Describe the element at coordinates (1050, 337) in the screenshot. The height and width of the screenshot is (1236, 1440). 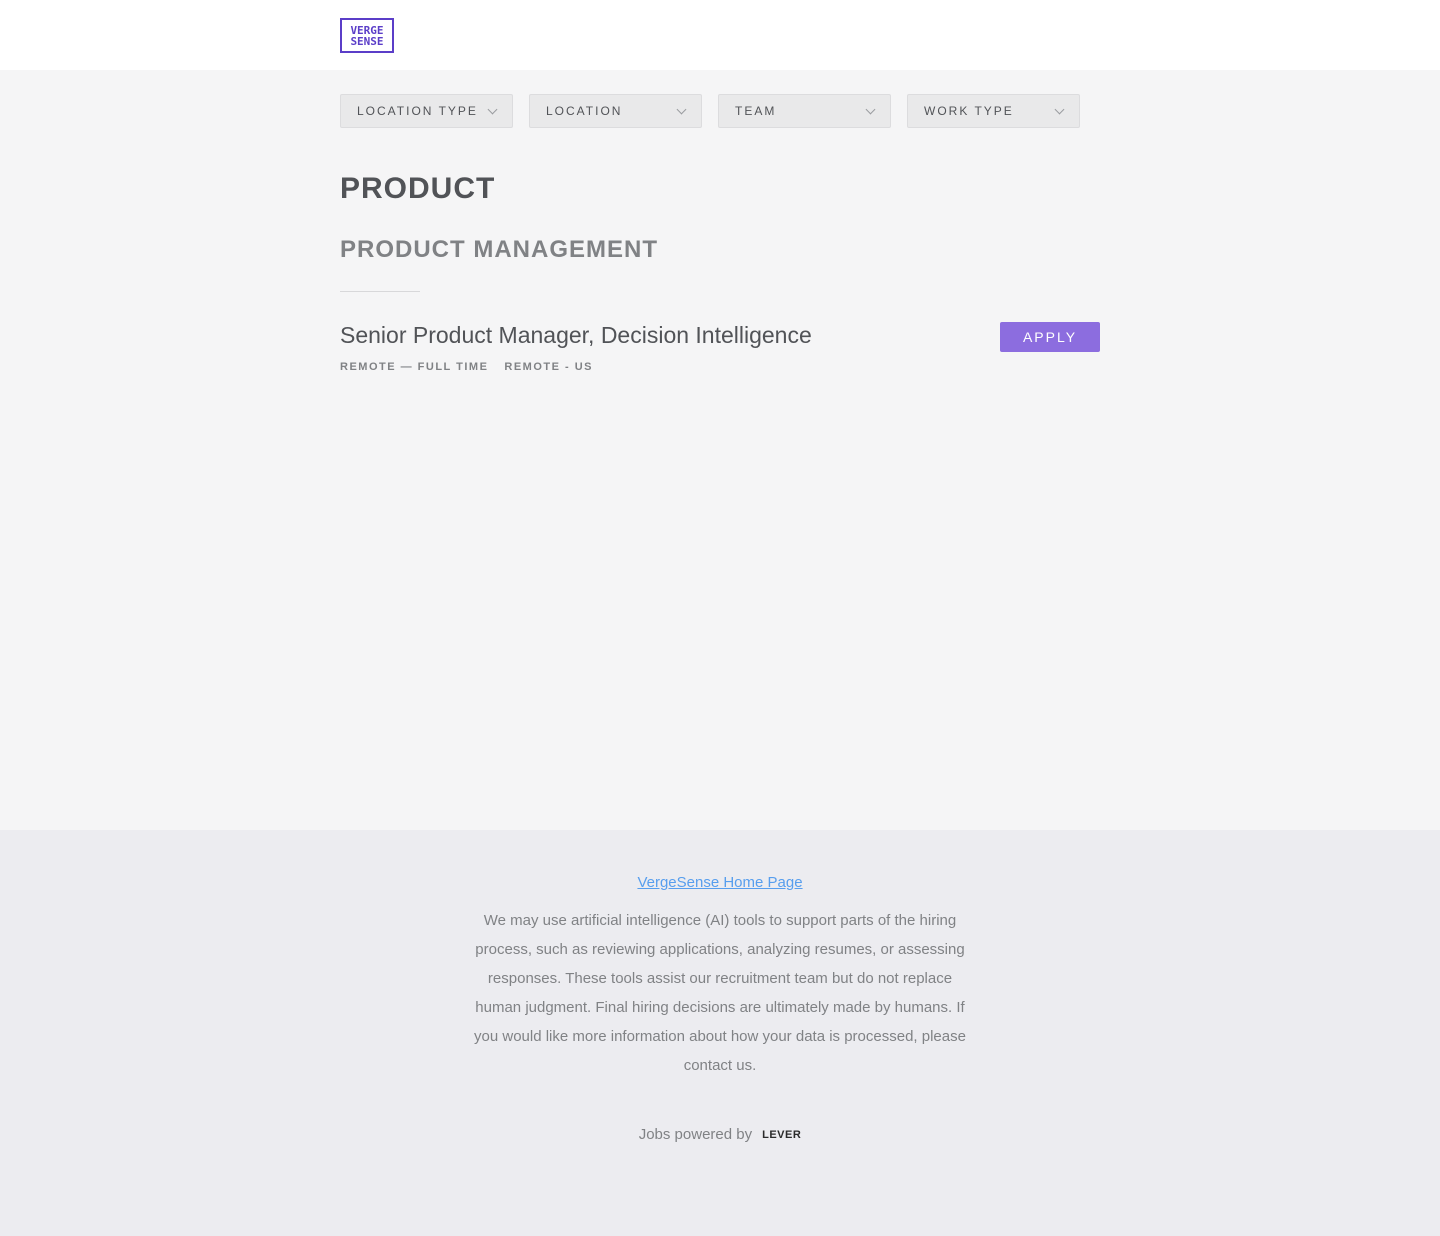
I see `apply-button: APPLY` at that location.